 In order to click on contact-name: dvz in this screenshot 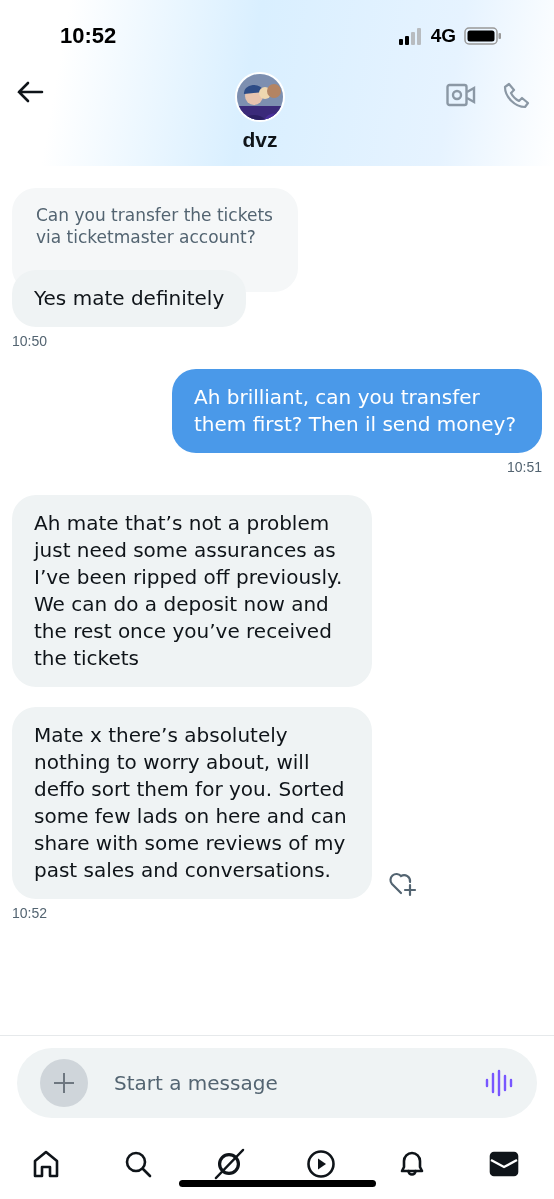, I will do `click(260, 140)`.